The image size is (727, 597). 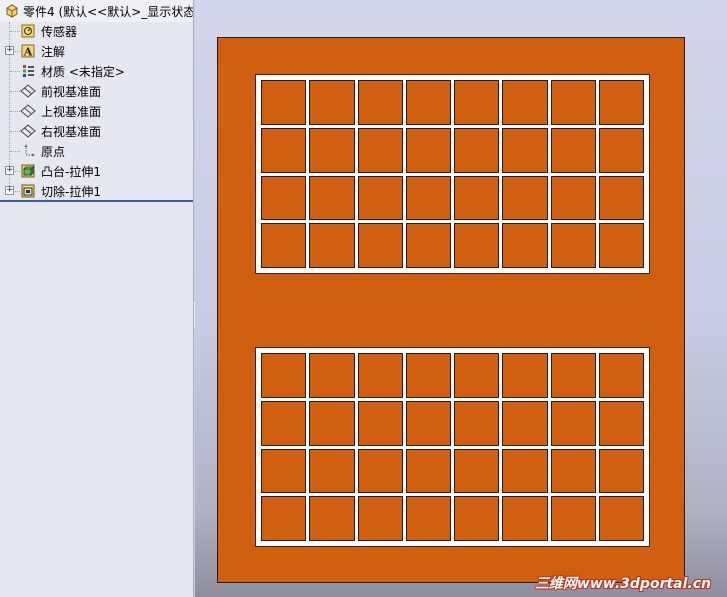 I want to click on origin-icon, so click(x=29, y=150).